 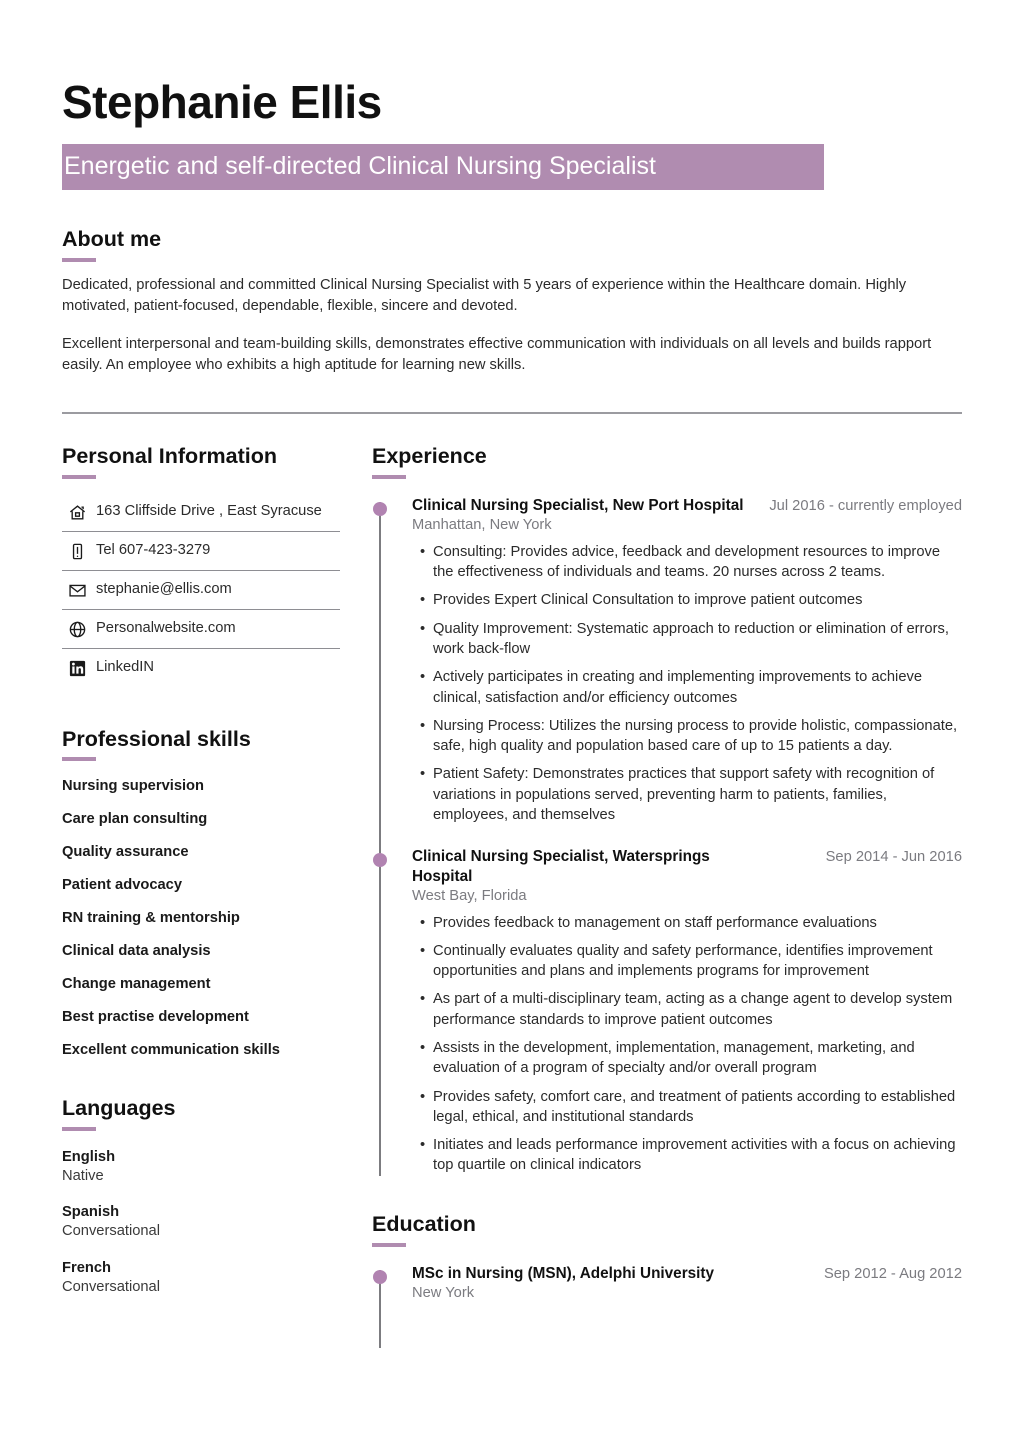 I want to click on language-item: French Conversational, so click(x=217, y=1278).